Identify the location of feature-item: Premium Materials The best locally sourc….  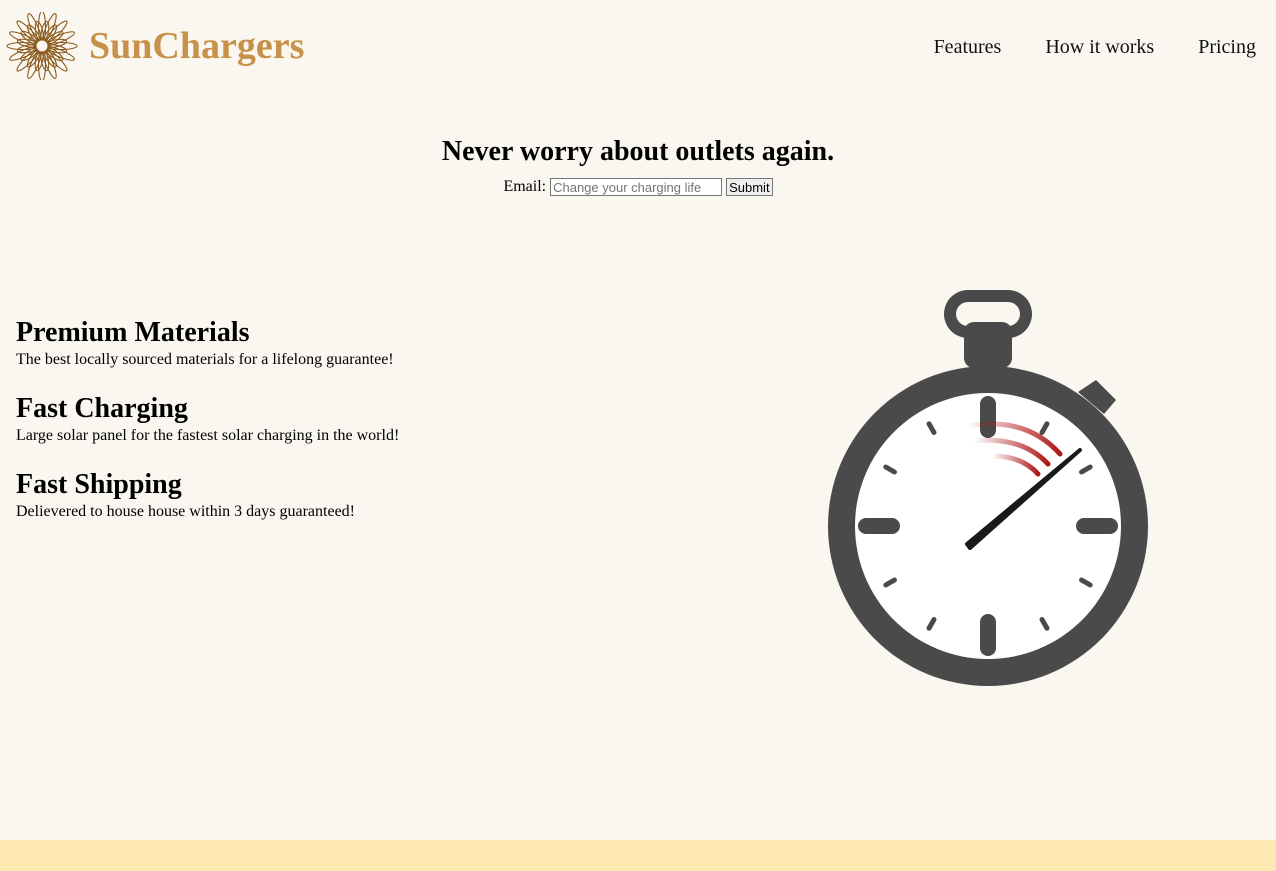
(316, 343).